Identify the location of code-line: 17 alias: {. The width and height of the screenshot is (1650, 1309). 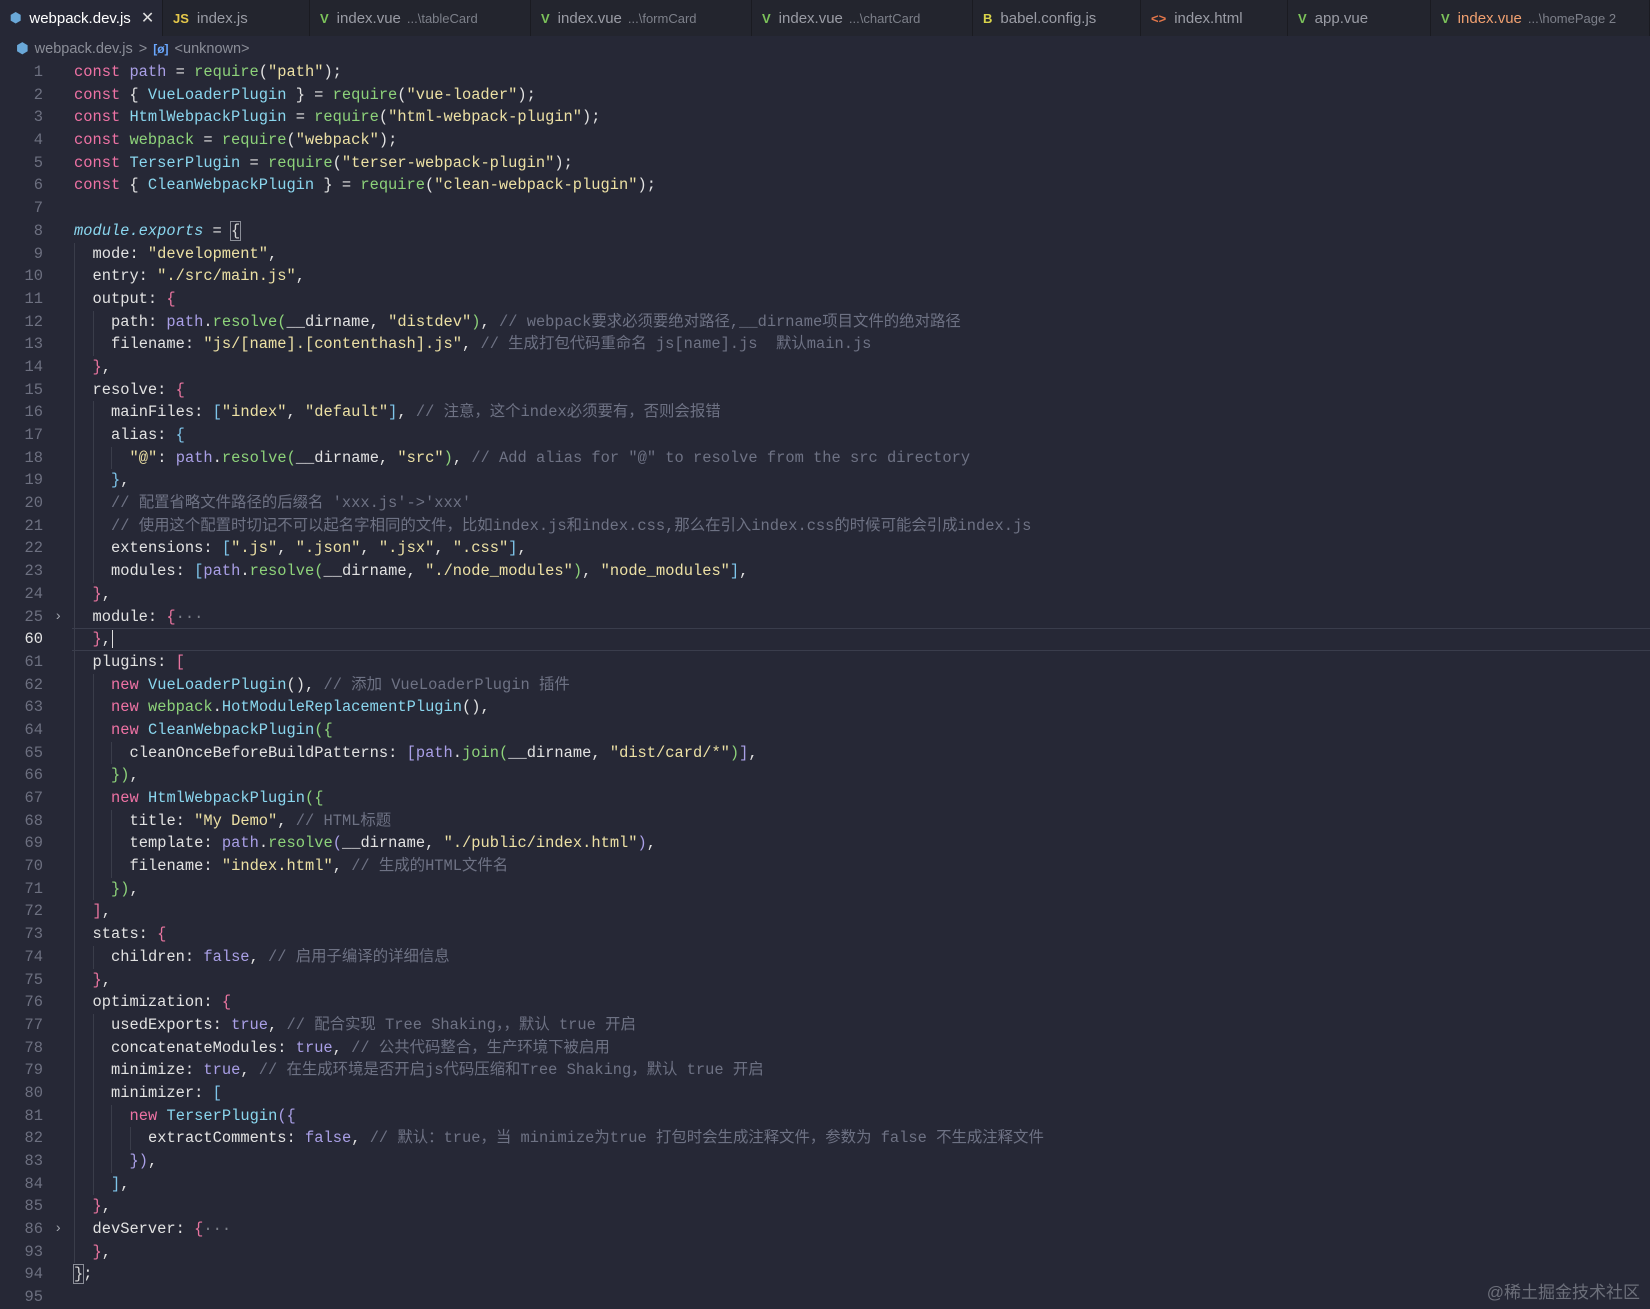
(825, 435).